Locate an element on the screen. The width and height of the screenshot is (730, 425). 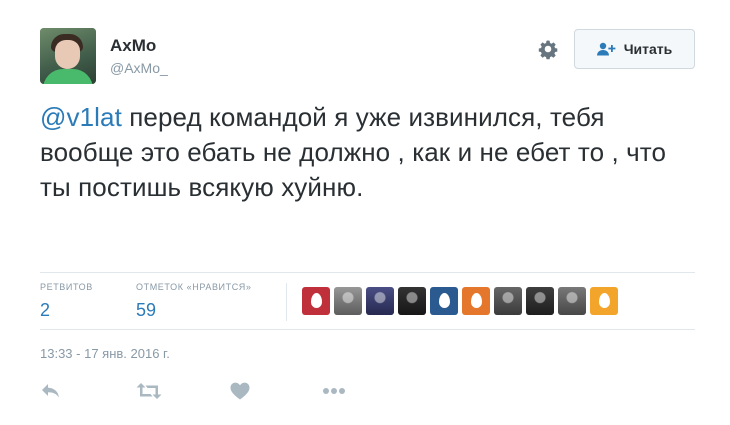
tweet-stats: РЕТВИТОВ 2 ОТМЕТОК «НРАВИТСЯ» 59 is located at coordinates (367, 301).